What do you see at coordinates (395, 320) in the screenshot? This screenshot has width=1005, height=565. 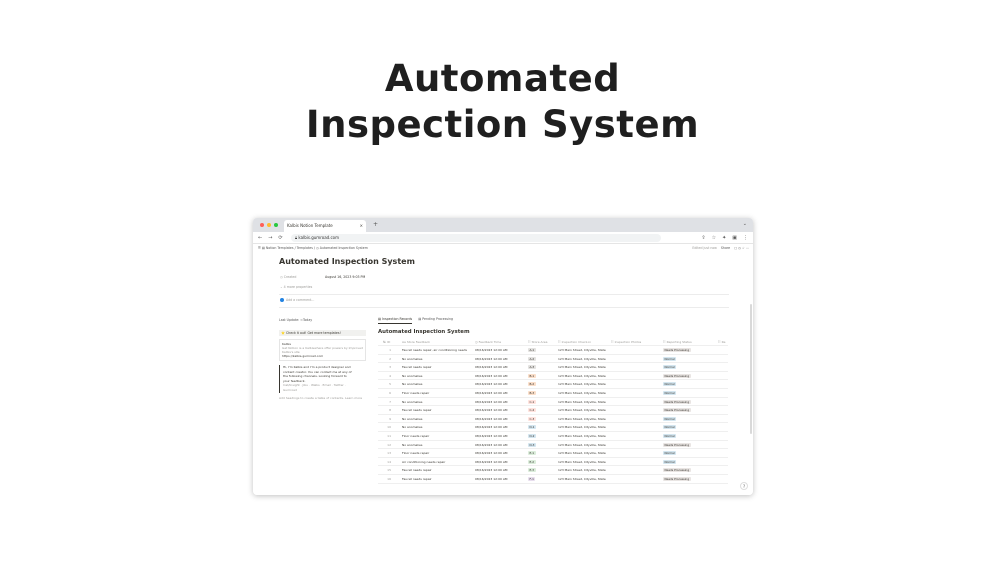 I see `tab-inspection-records: ▤ Inspection Records` at bounding box center [395, 320].